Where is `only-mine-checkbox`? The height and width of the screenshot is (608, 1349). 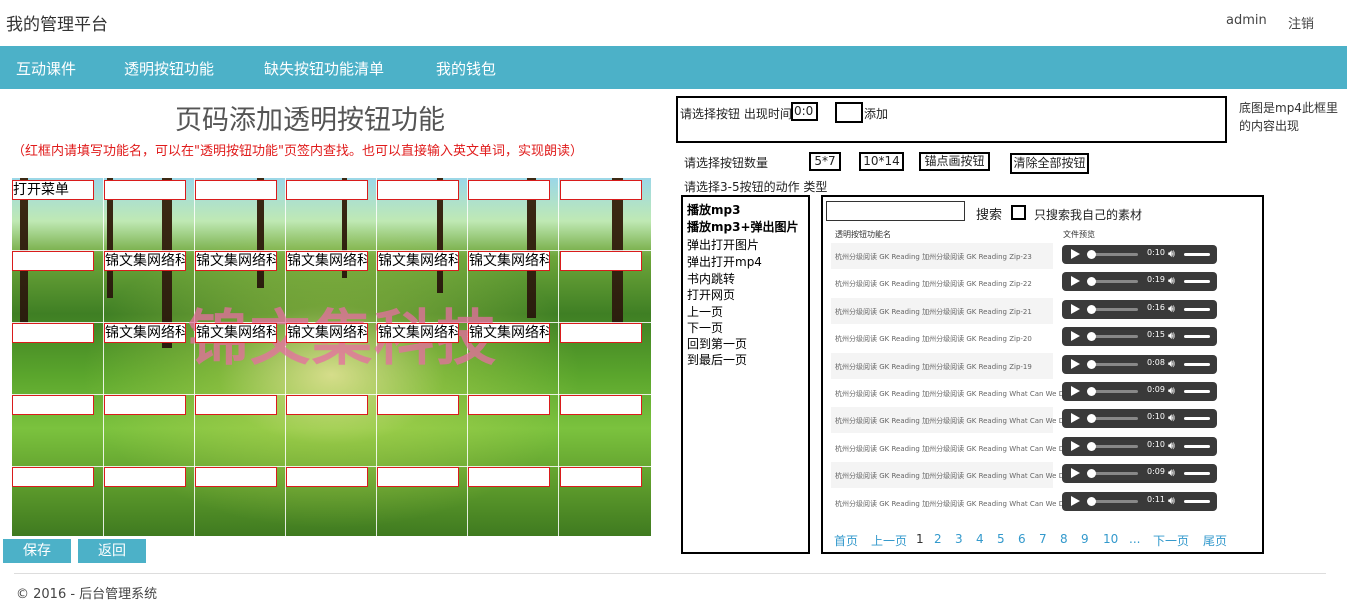 only-mine-checkbox is located at coordinates (1018, 212).